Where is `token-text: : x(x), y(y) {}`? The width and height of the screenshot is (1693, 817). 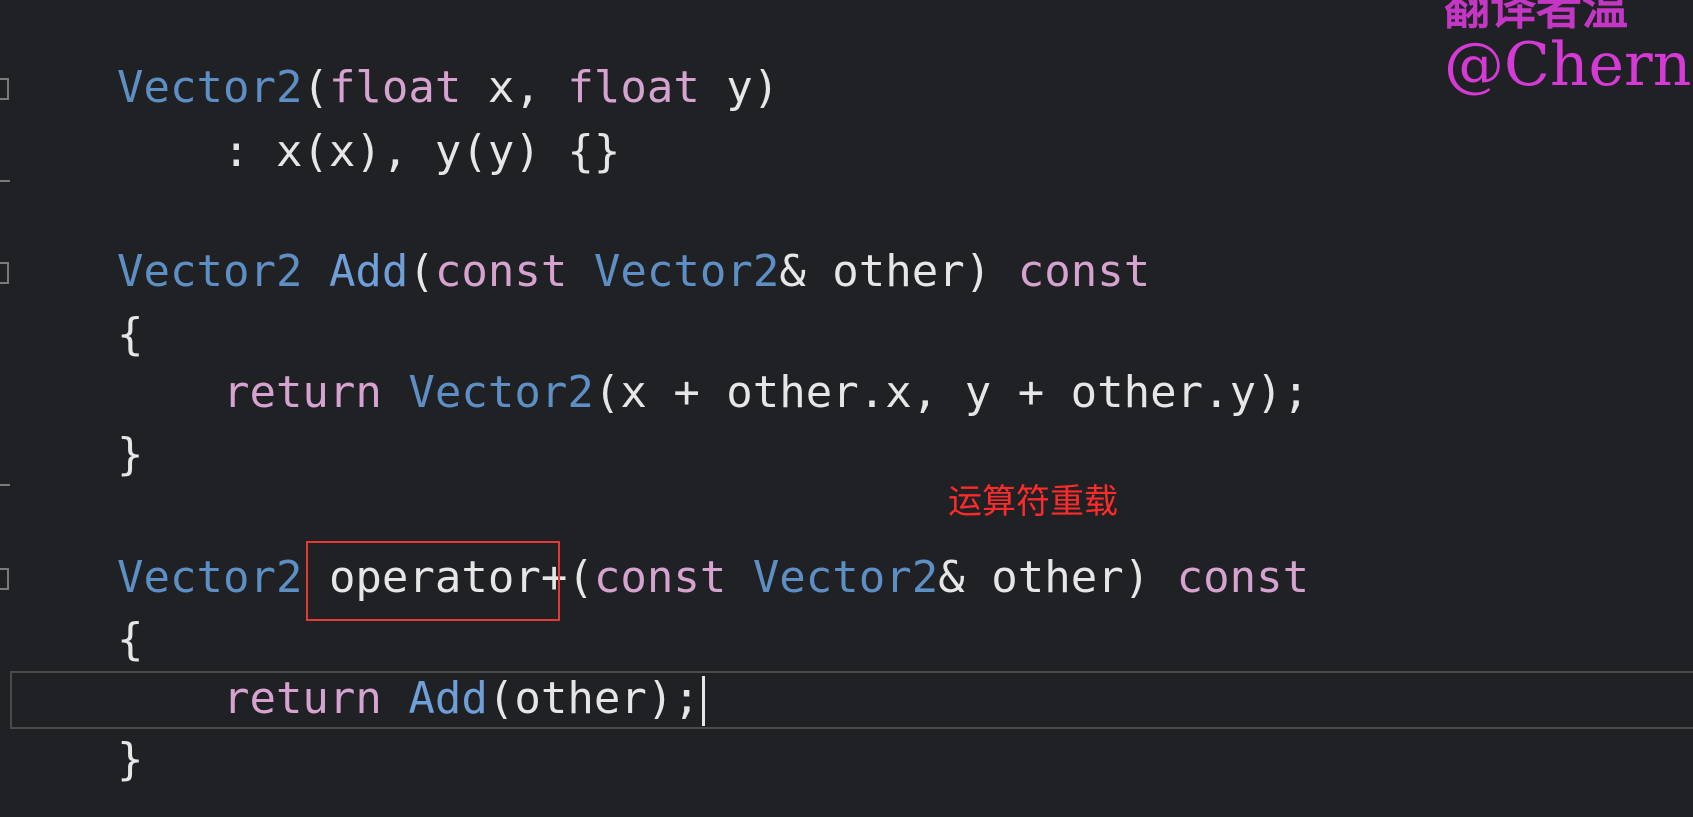 token-text: : x(x), y(y) {} is located at coordinates (369, 151).